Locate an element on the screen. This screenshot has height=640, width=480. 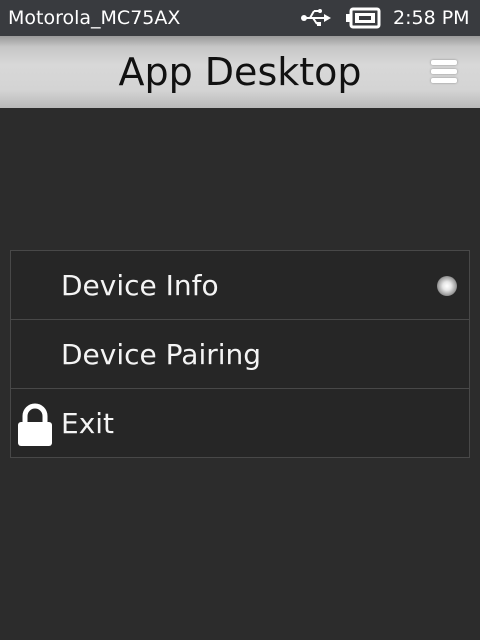
menu-item-label: Device Pairing is located at coordinates (161, 354).